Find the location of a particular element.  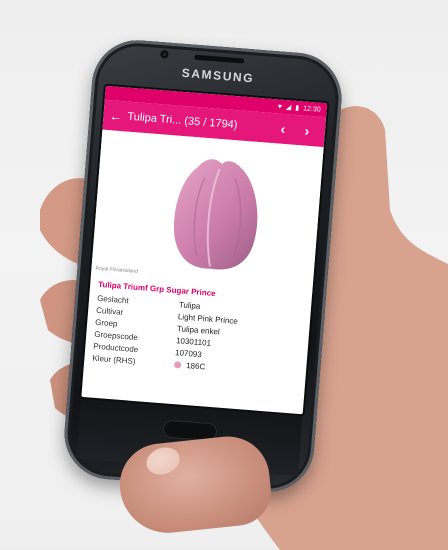

detail-value-text: 186C is located at coordinates (195, 365).